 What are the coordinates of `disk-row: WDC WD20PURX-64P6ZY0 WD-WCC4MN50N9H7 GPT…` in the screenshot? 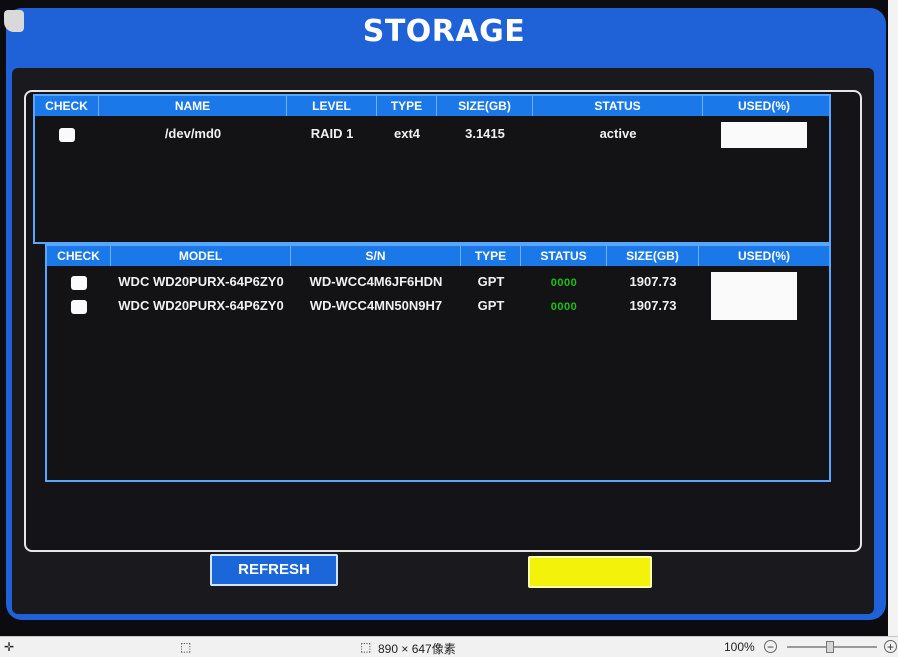 It's located at (438, 306).